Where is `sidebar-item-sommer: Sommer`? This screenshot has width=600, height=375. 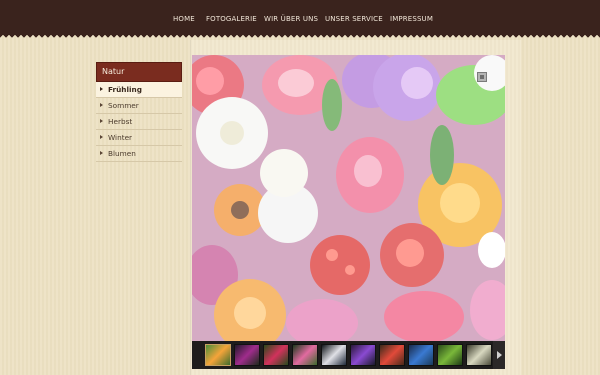 sidebar-item-sommer: Sommer is located at coordinates (139, 106).